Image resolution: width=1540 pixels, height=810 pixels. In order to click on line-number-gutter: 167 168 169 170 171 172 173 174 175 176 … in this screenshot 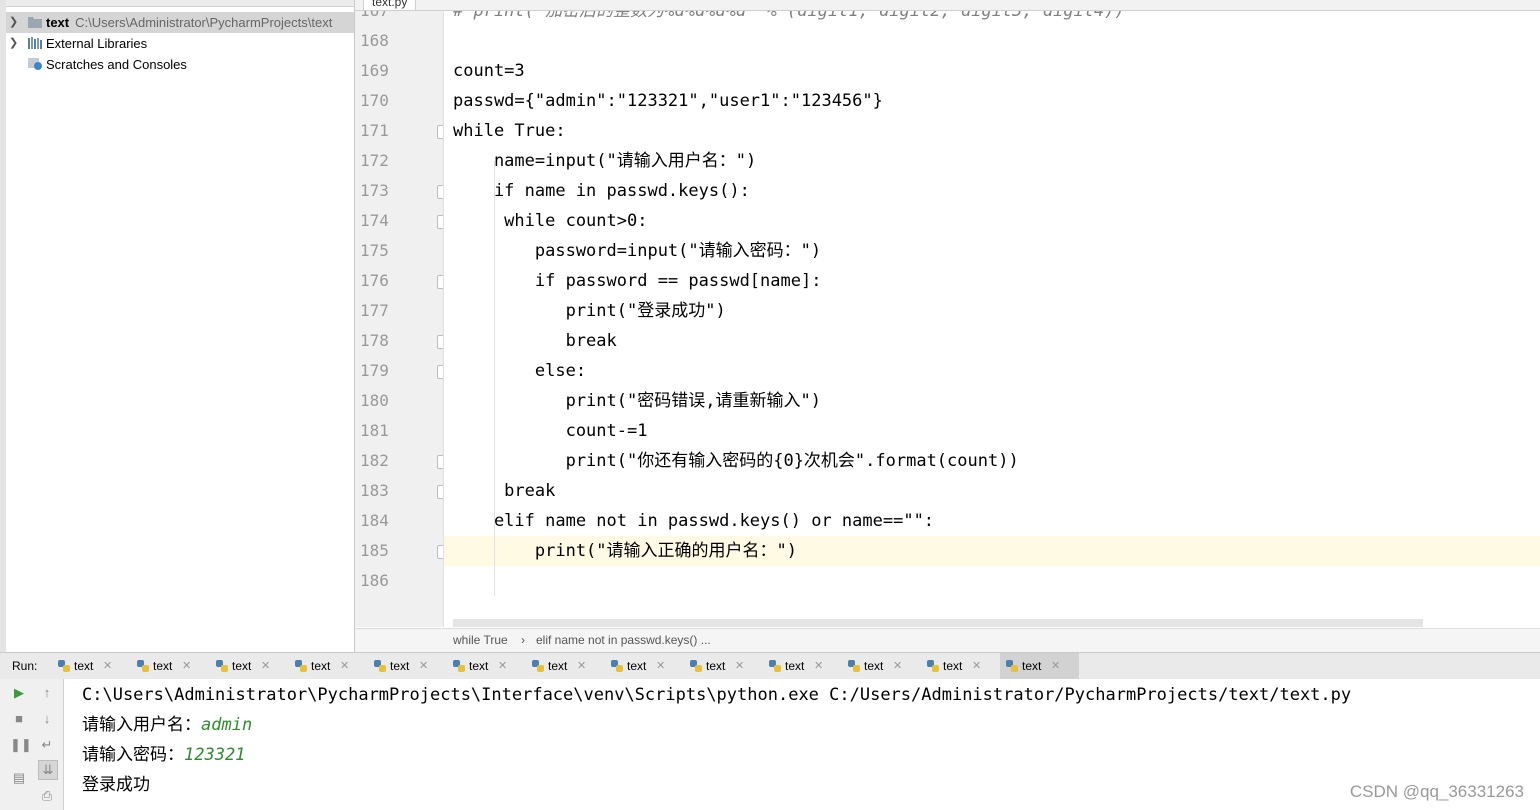, I will do `click(399, 319)`.